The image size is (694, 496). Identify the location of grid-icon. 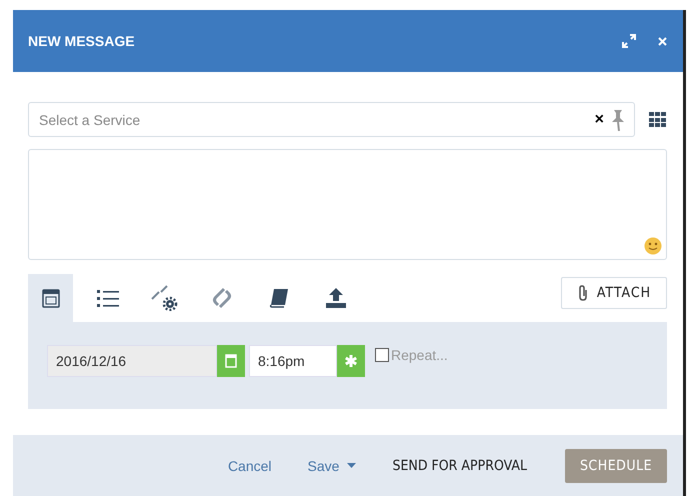
(658, 120).